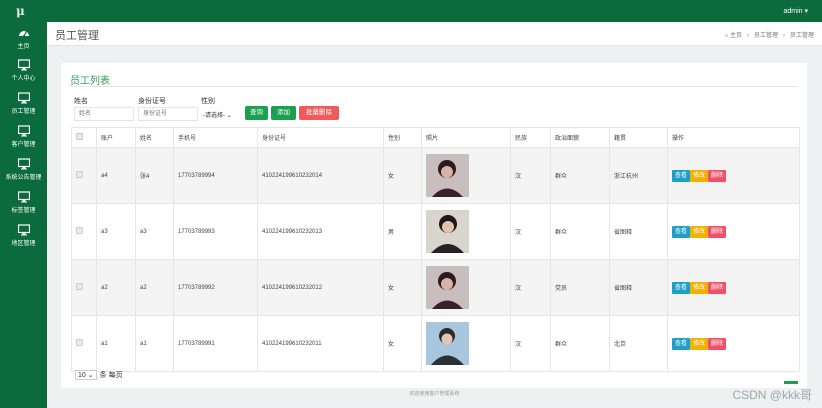 The width and height of the screenshot is (822, 408). Describe the element at coordinates (801, 36) in the screenshot. I see `breadcrumb-current: 员工管理` at that location.